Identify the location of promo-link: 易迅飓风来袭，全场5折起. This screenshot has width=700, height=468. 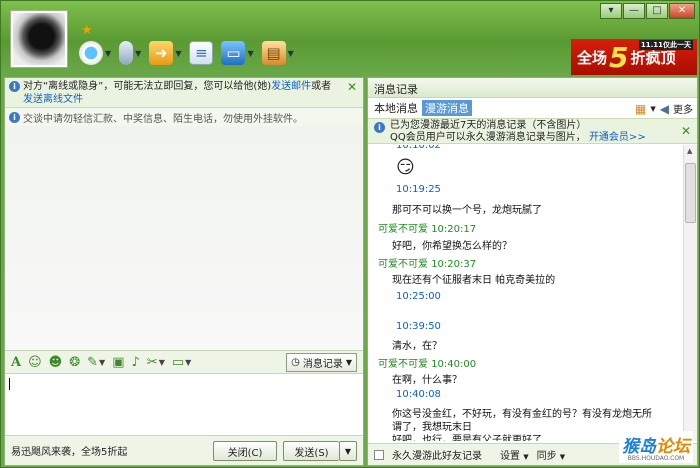
(69, 450).